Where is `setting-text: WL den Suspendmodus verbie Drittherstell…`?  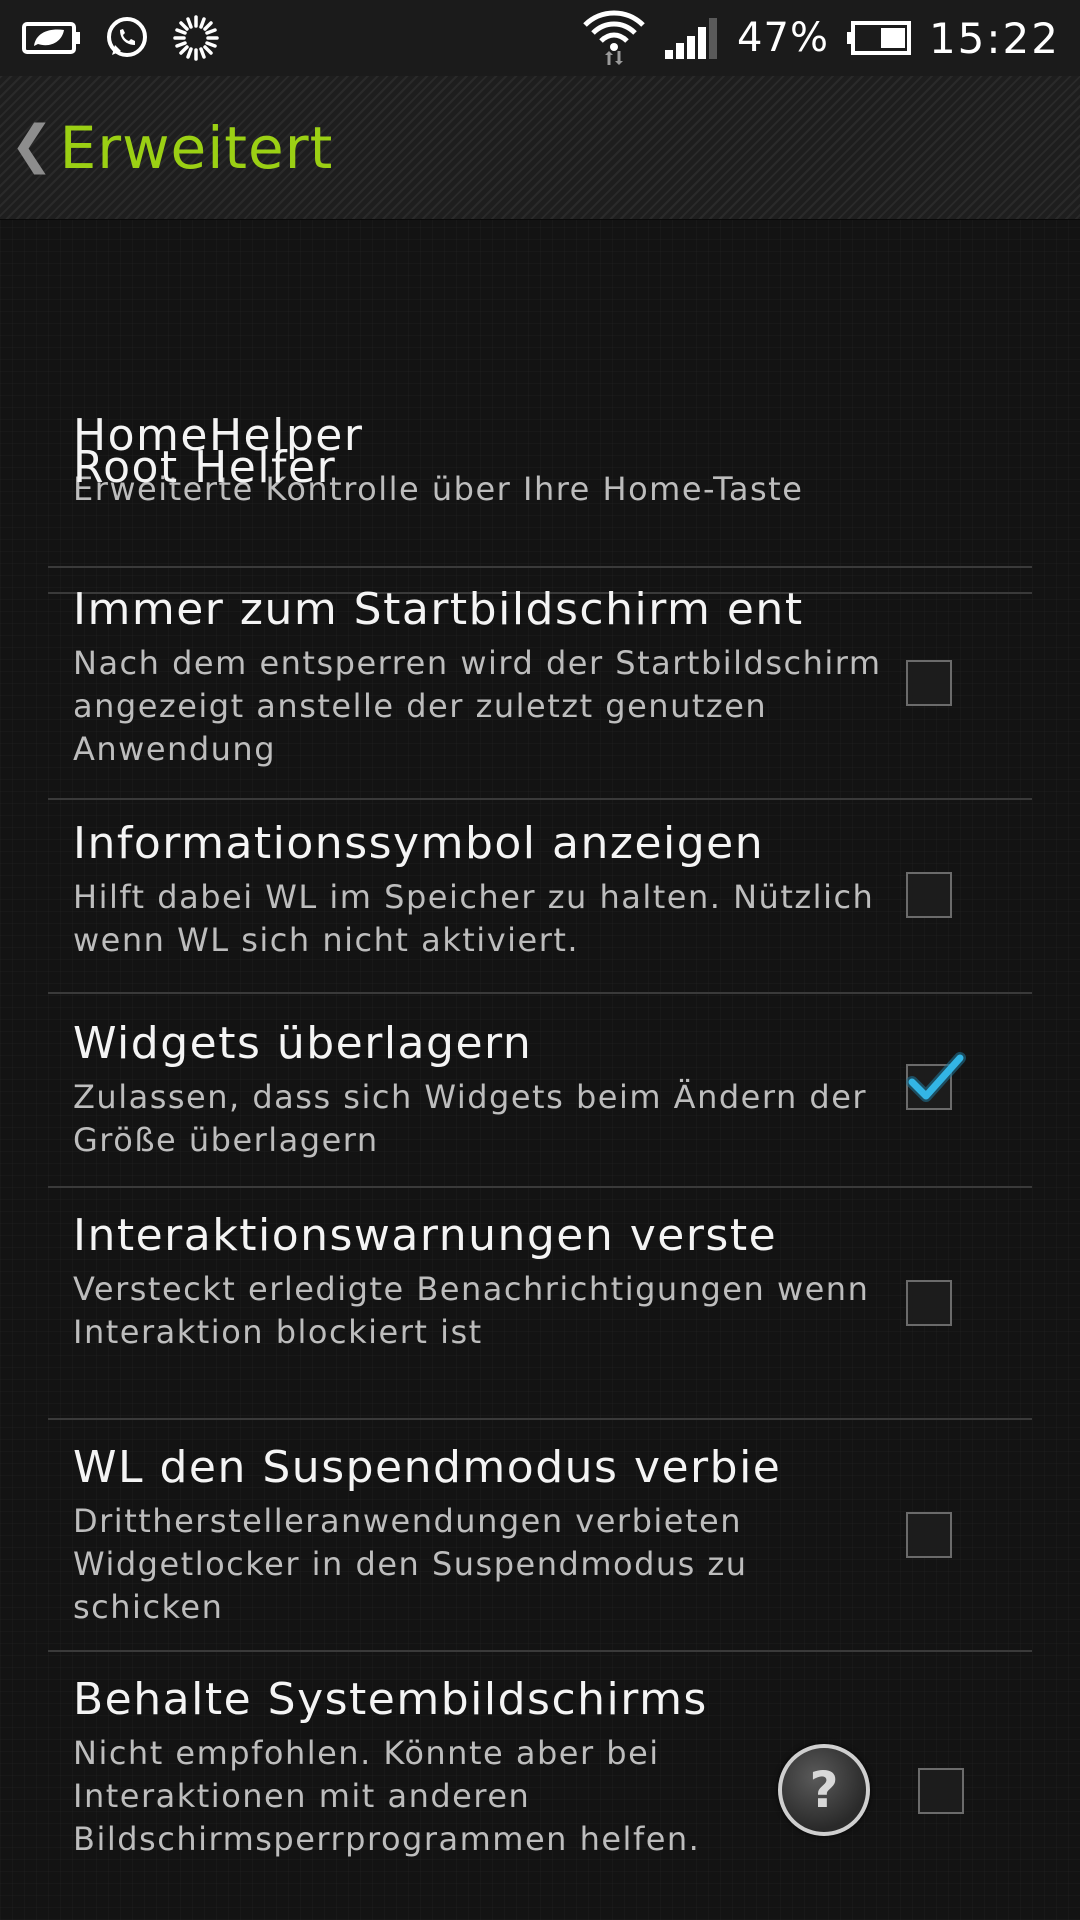
setting-text: WL den Suspendmodus verbie Drittherstell… is located at coordinates (478, 1534).